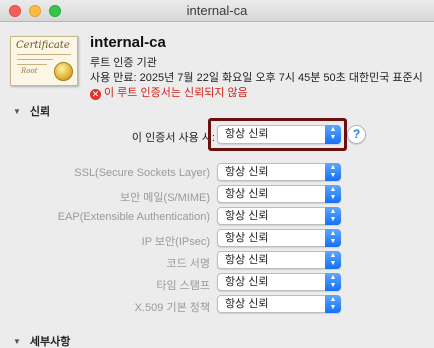 This screenshot has height=348, width=434. What do you see at coordinates (123, 63) in the screenshot?
I see `certificate-kind: 루트 인증 기관` at bounding box center [123, 63].